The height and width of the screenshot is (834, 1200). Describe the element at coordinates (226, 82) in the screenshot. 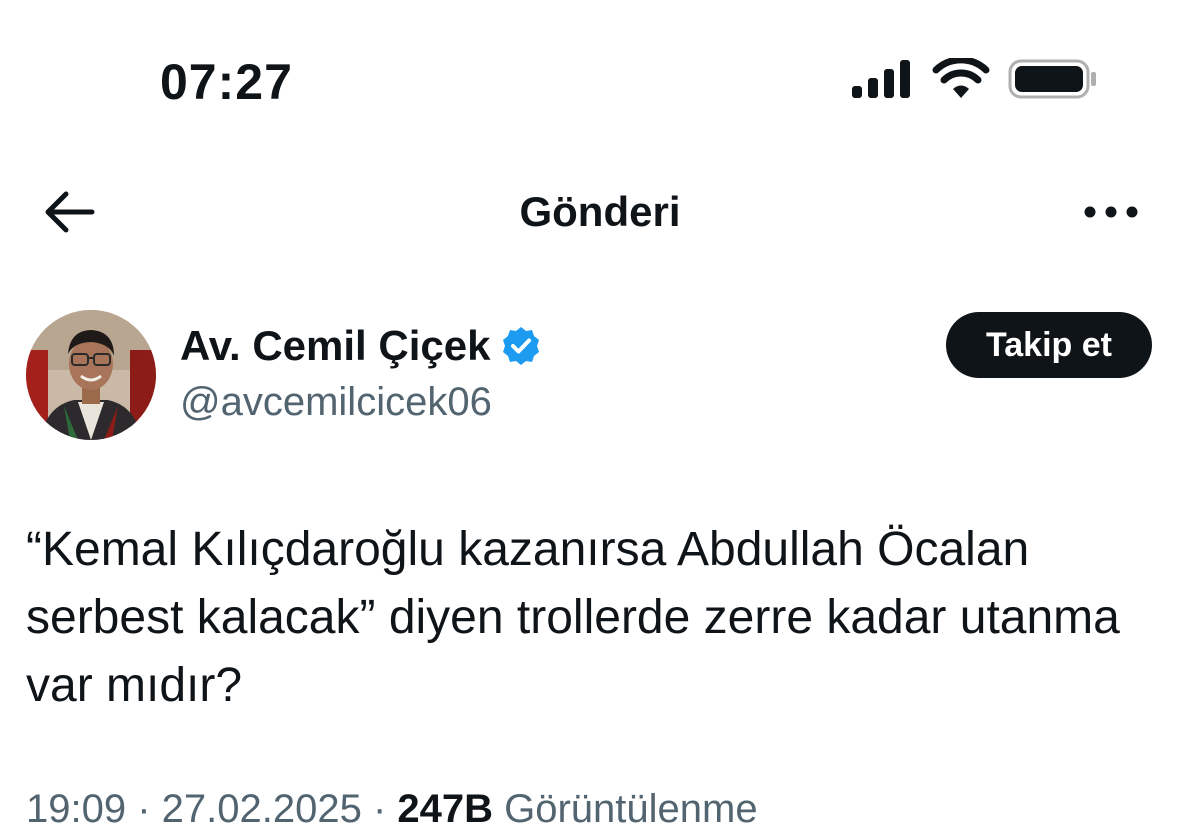

I see `status-time: 07:27` at that location.